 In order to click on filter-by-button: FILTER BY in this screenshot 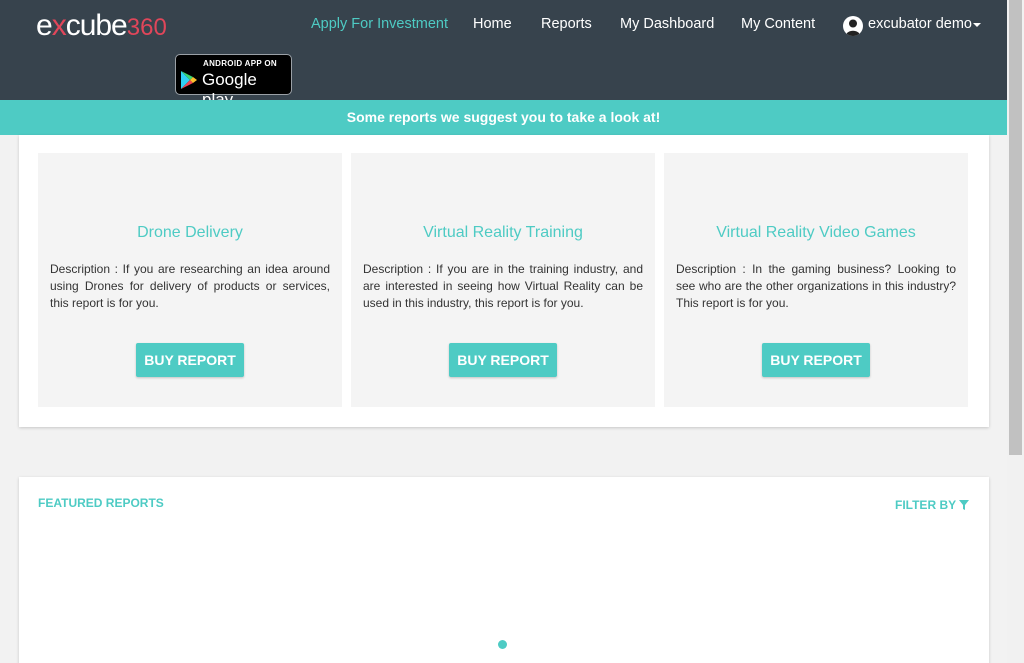, I will do `click(925, 505)`.